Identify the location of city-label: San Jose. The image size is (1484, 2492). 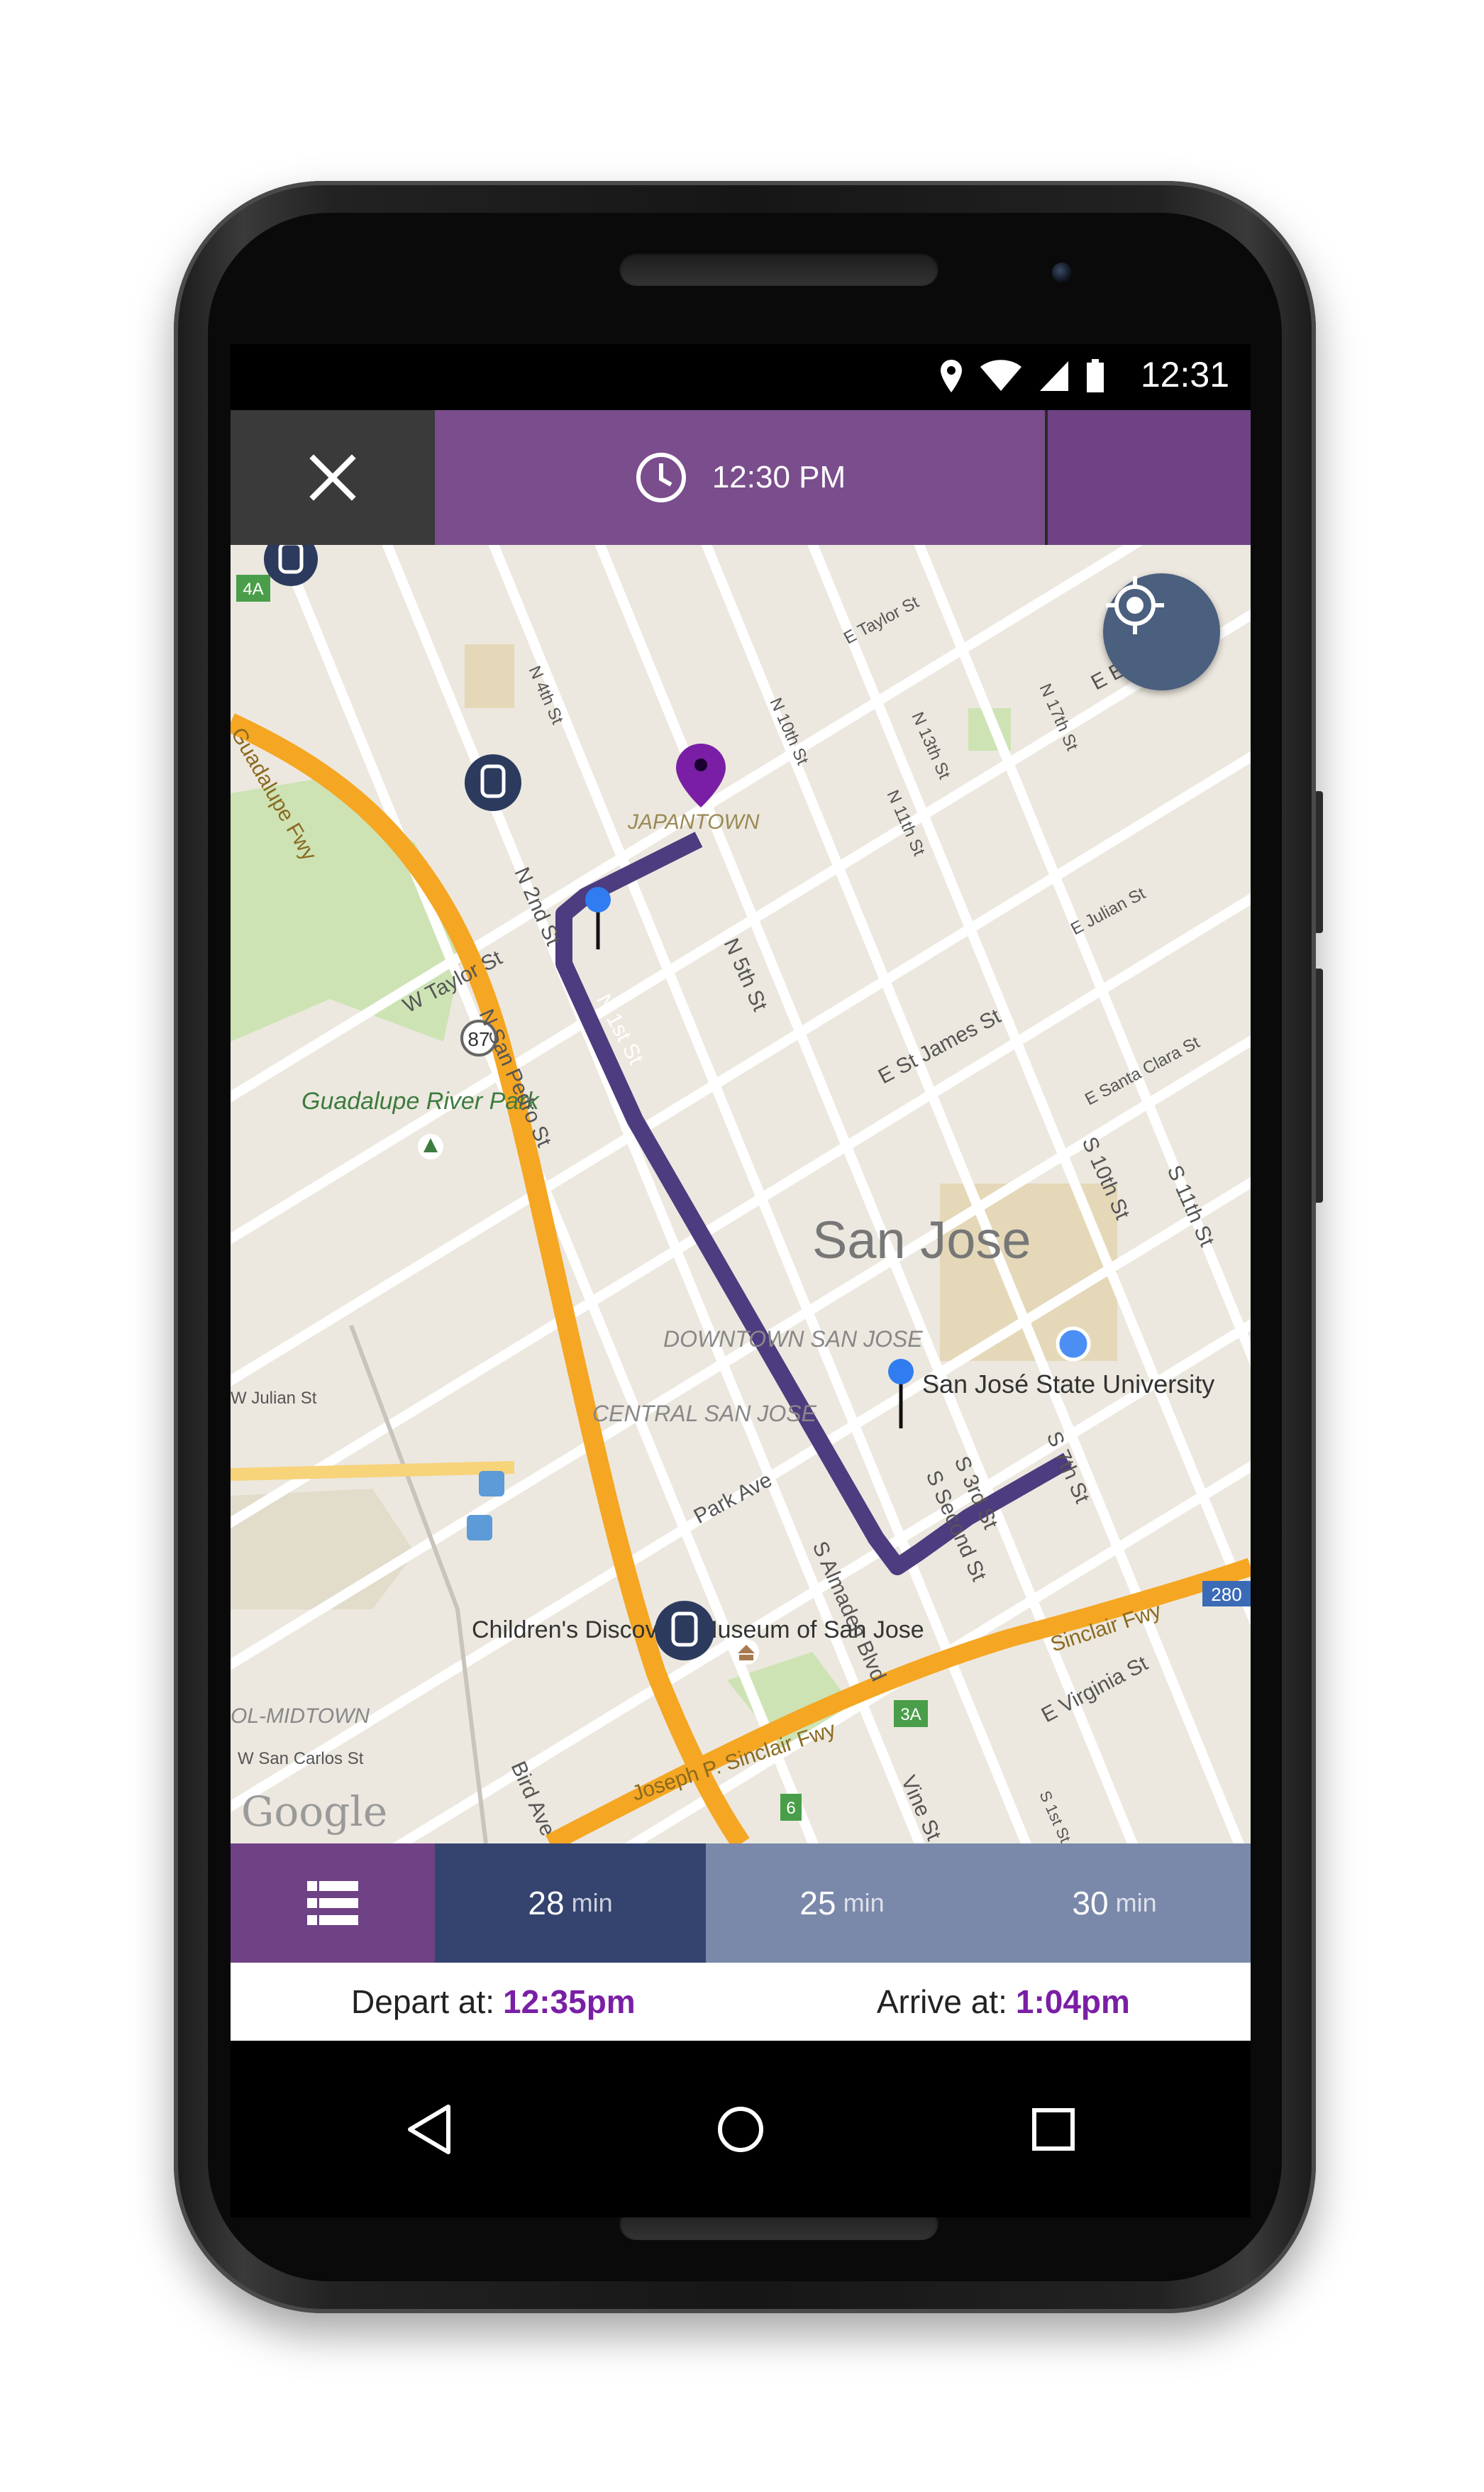
(921, 1240).